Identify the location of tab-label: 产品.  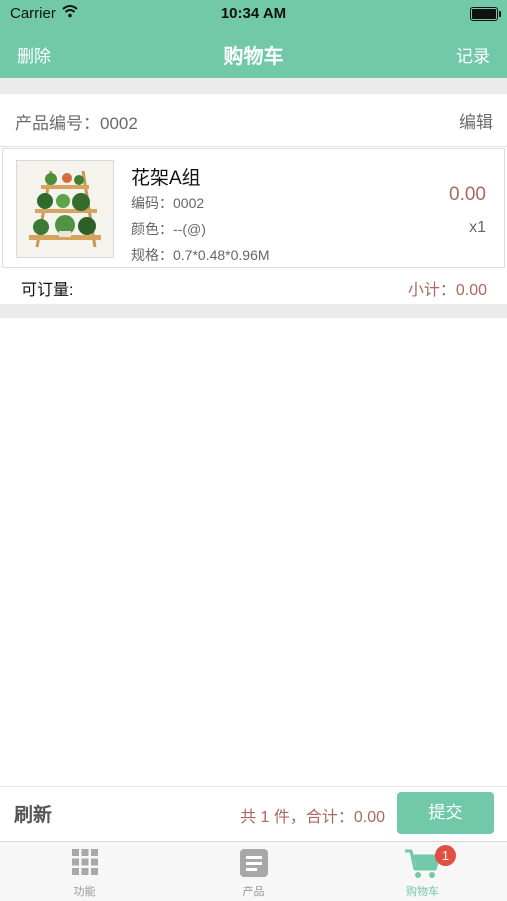
(253, 892).